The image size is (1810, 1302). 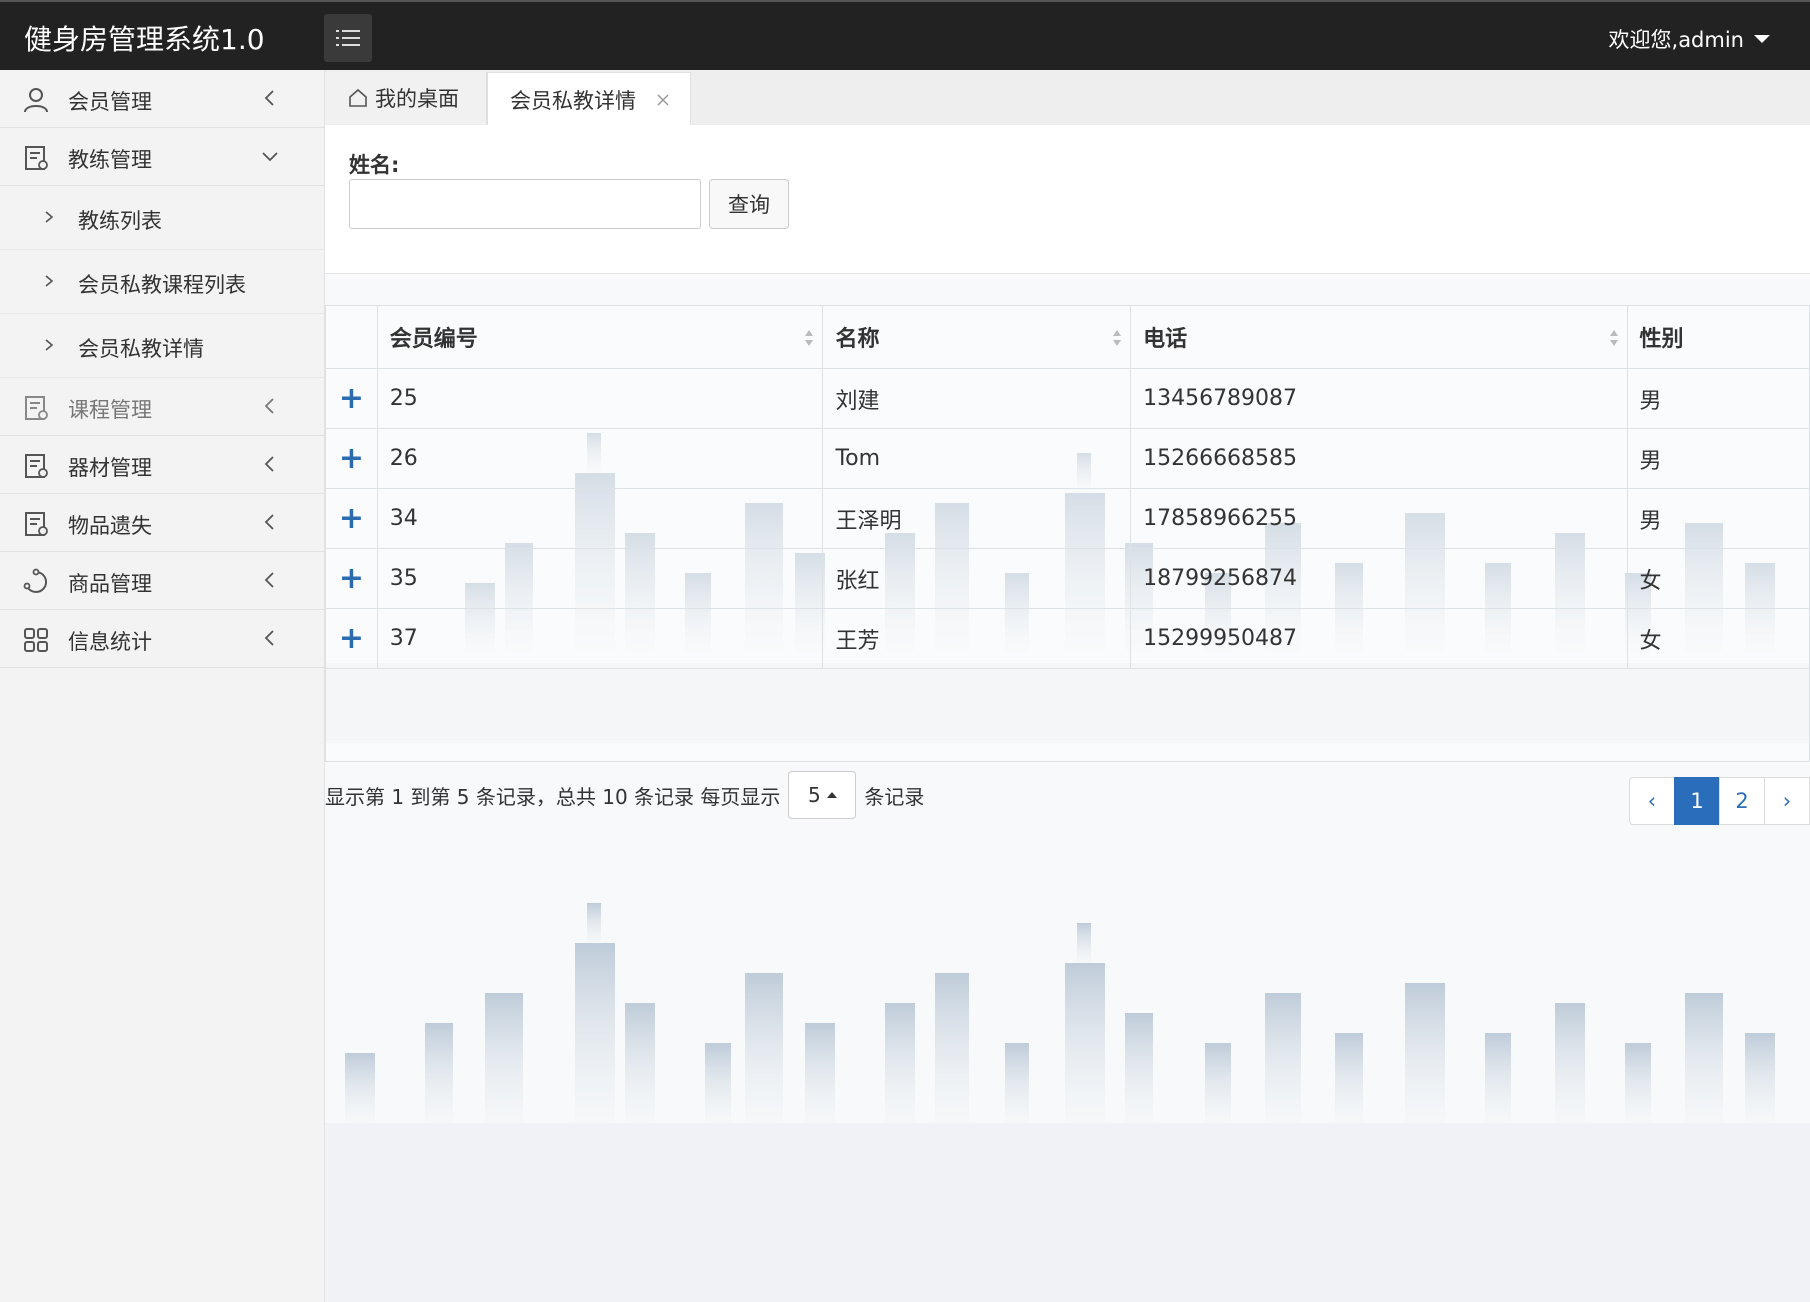 I want to click on sidebar-item-equipment: 器材管理, so click(x=162, y=465).